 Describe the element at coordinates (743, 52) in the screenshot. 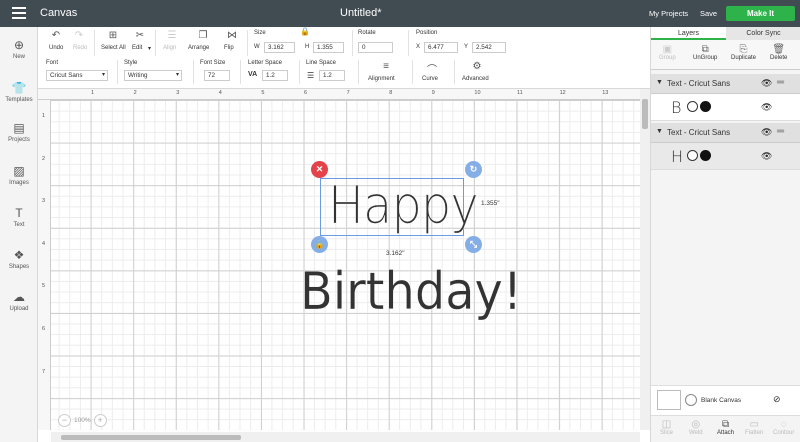

I see `duplicate-button: ⎘ Duplicate` at that location.